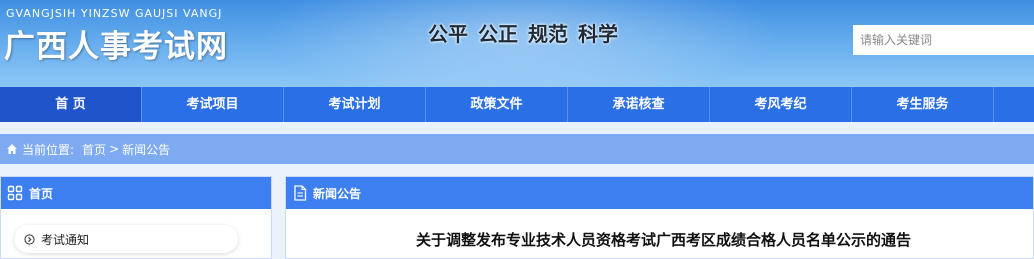 The height and width of the screenshot is (259, 1034). Describe the element at coordinates (517, 149) in the screenshot. I see `breadcrumb: 当前位置: 首页 > 新闻公告` at that location.